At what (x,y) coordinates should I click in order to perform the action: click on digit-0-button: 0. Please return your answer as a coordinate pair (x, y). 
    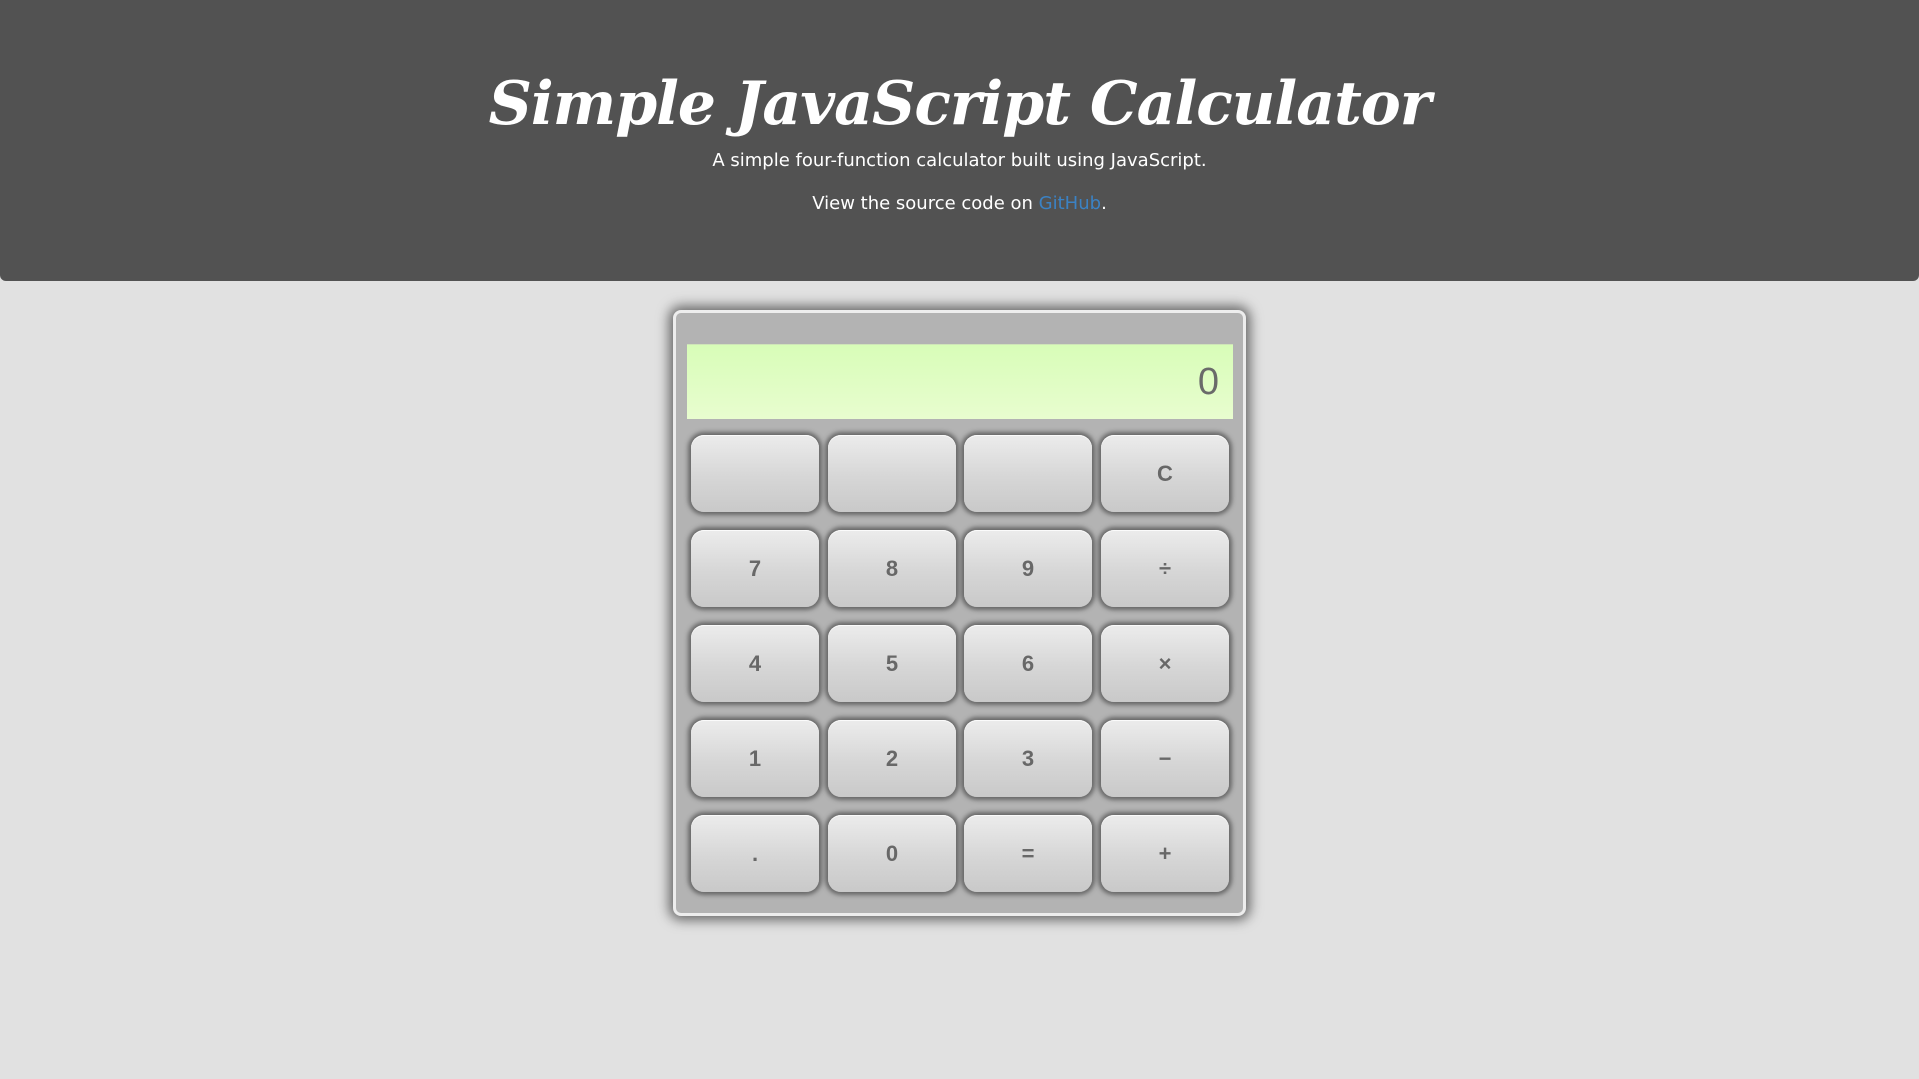
    Looking at the image, I should click on (892, 853).